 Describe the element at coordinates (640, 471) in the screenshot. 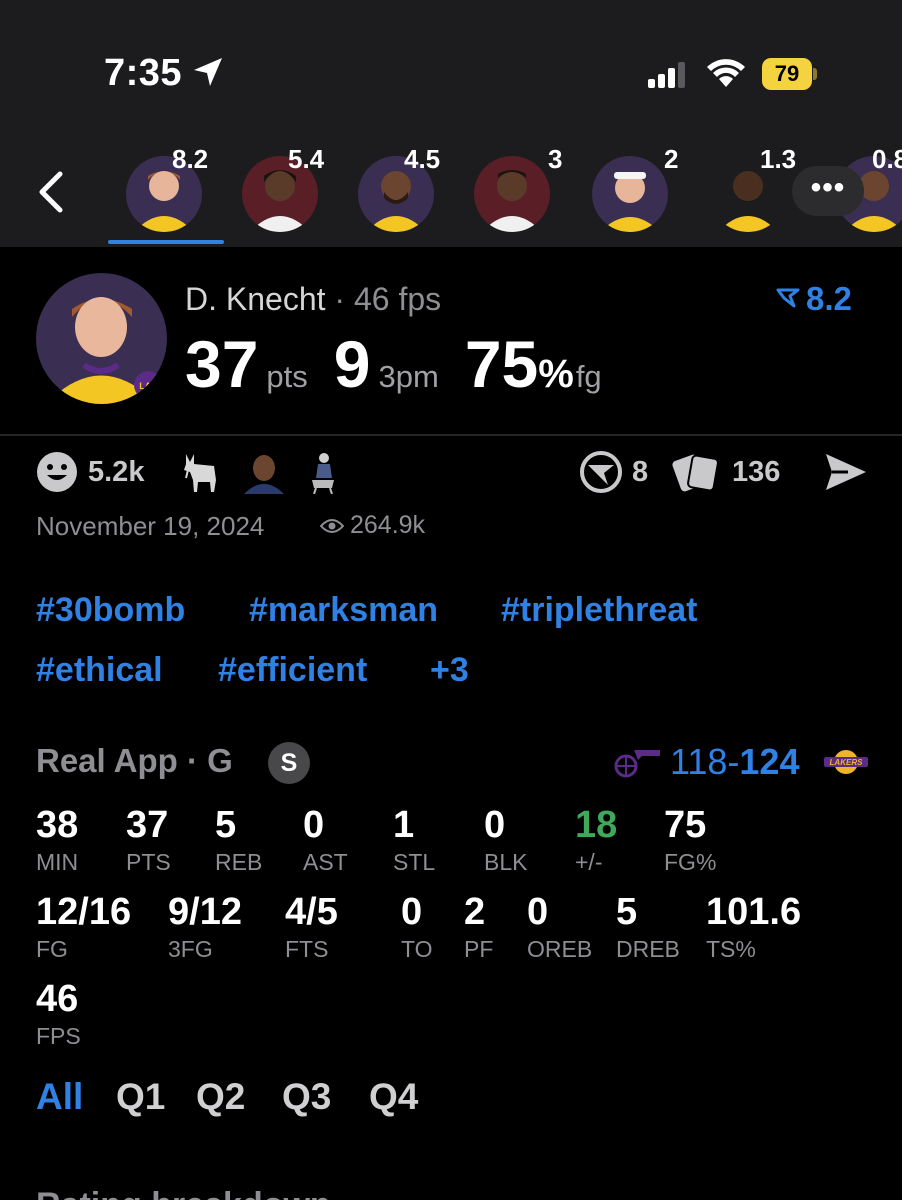

I see `comments-count: 8` at that location.